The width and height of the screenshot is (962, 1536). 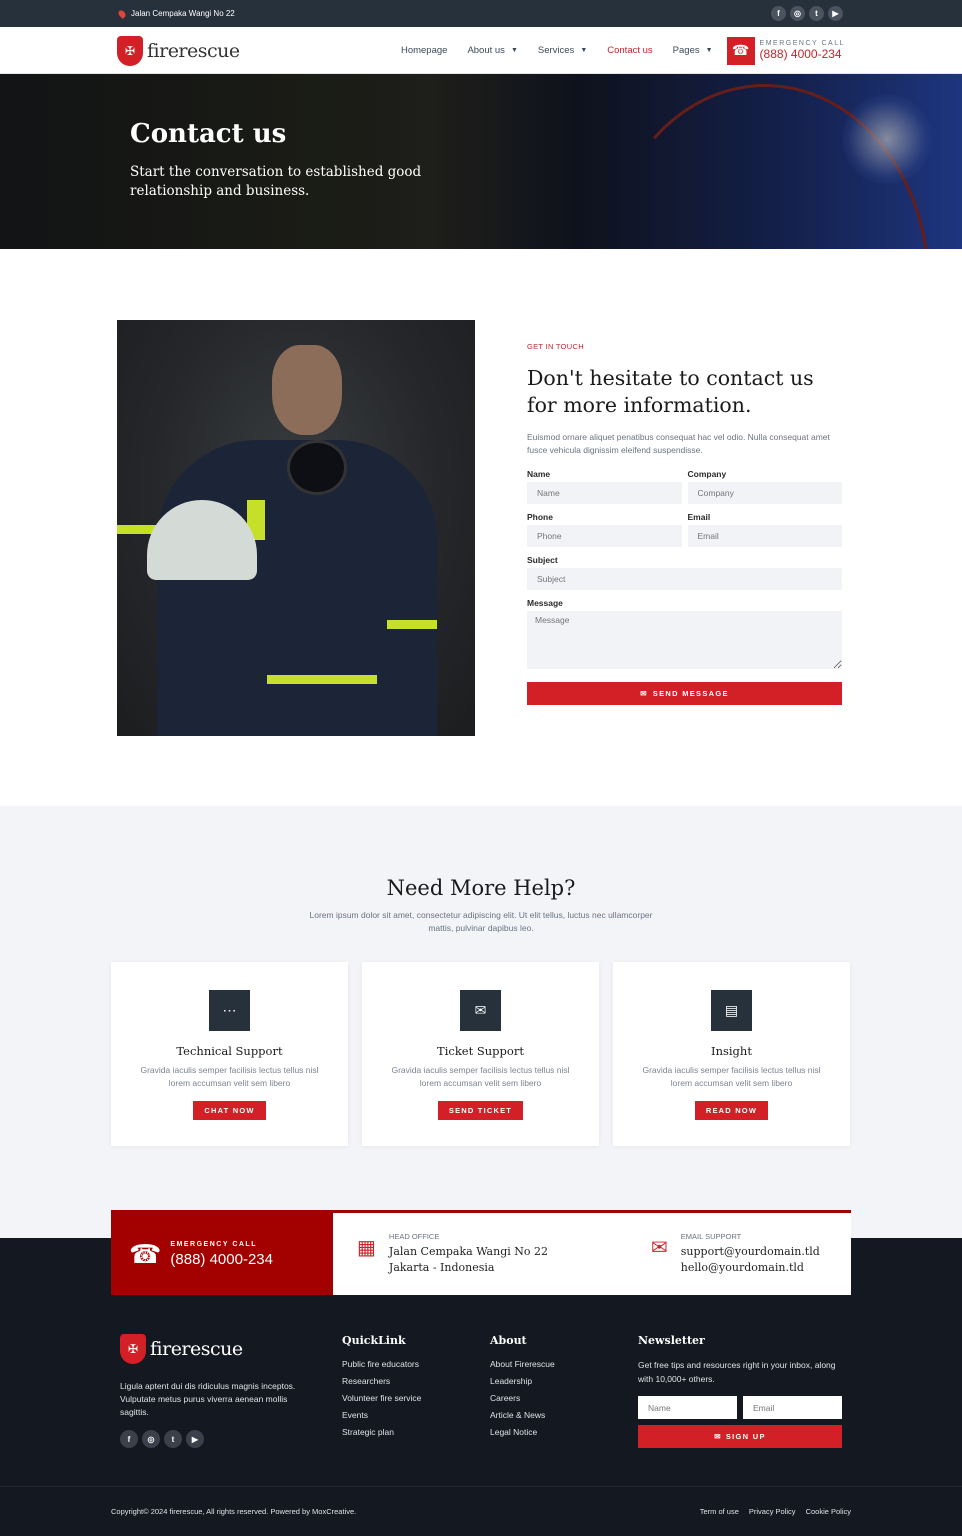 I want to click on chat-icon: ⋯, so click(x=229, y=1010).